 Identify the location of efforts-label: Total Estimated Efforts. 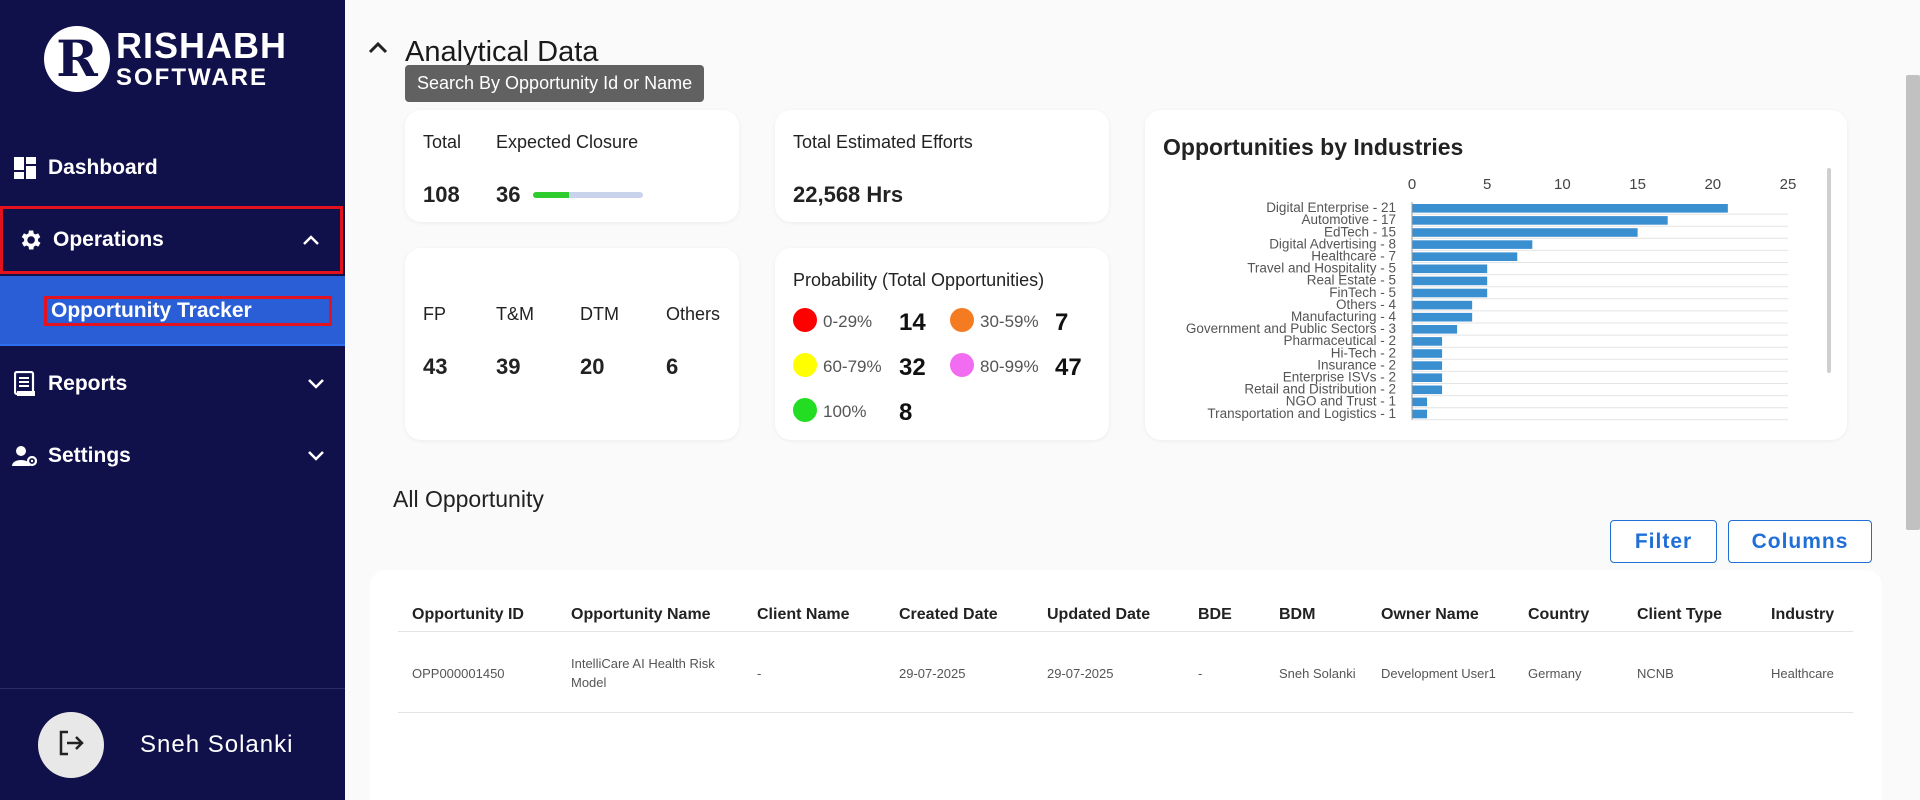
(883, 142).